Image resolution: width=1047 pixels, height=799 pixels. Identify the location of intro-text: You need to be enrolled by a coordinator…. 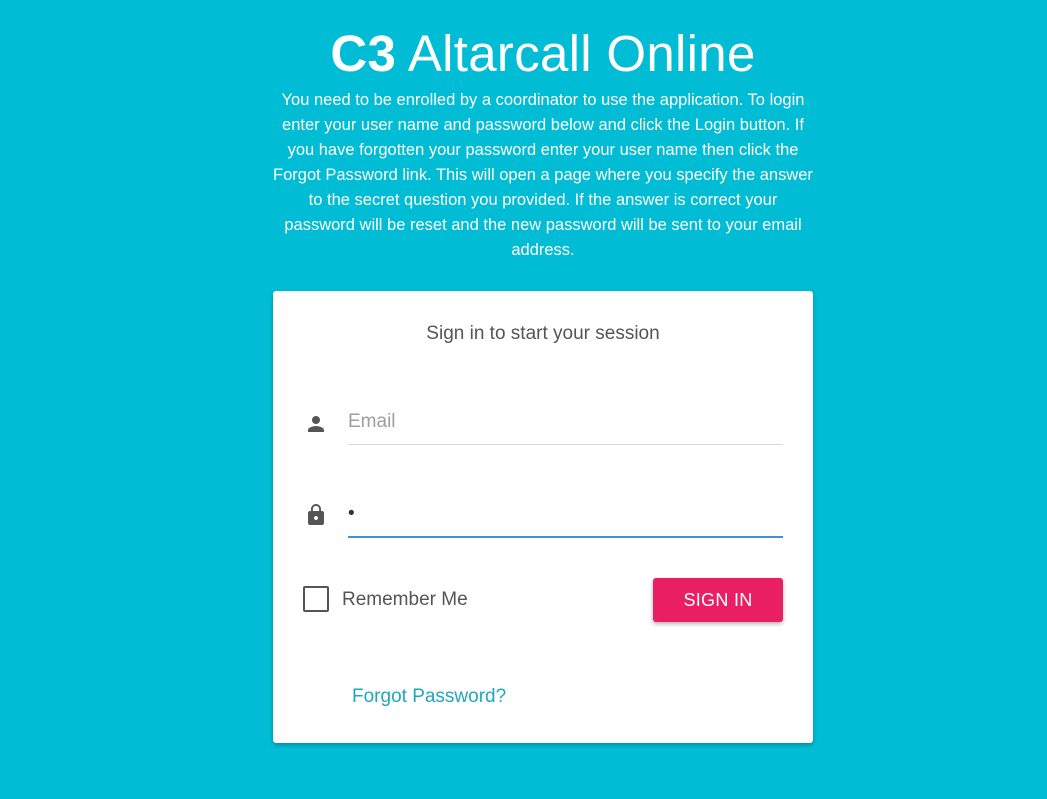
(543, 175).